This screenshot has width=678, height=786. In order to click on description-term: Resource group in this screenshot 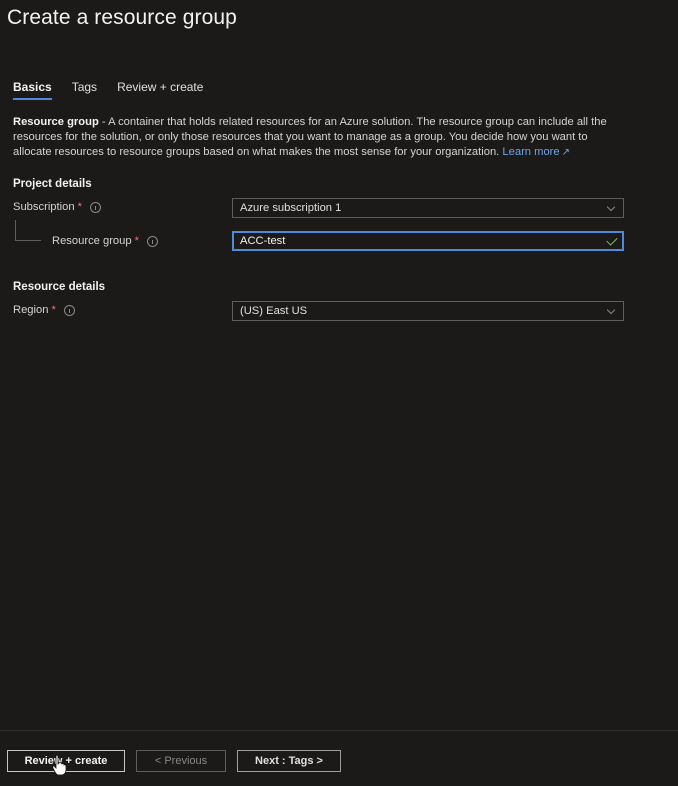, I will do `click(56, 122)`.